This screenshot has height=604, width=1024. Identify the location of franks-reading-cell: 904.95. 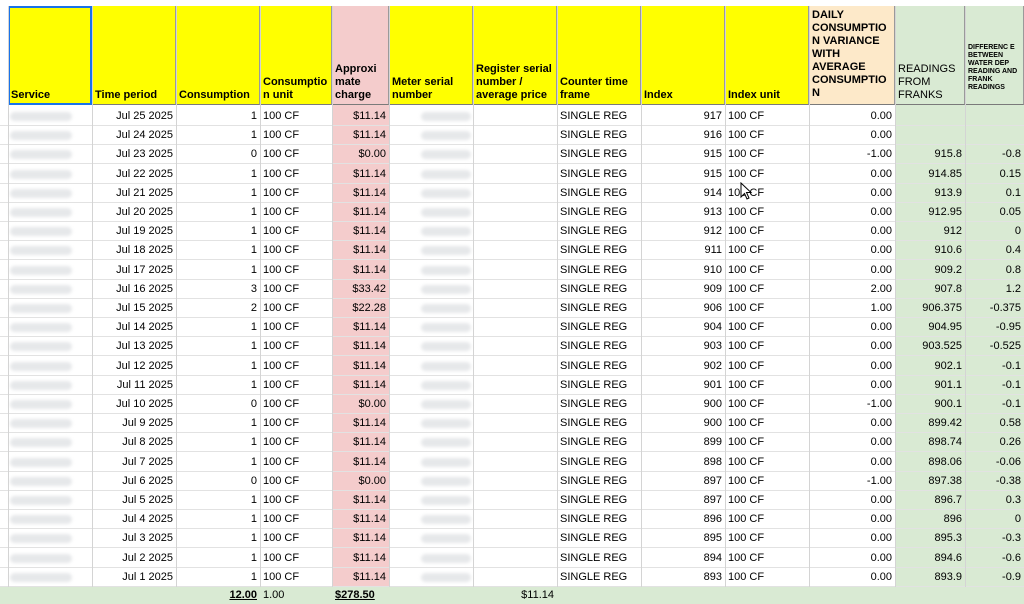
(930, 327).